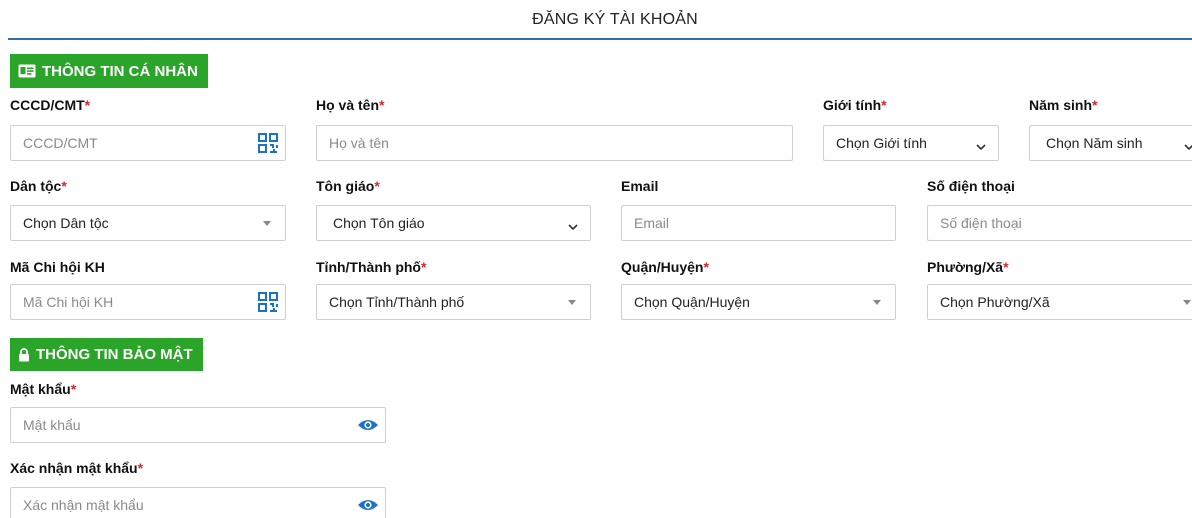  Describe the element at coordinates (1059, 302) in the screenshot. I see `ward-select: Chọn Phường/Xã` at that location.